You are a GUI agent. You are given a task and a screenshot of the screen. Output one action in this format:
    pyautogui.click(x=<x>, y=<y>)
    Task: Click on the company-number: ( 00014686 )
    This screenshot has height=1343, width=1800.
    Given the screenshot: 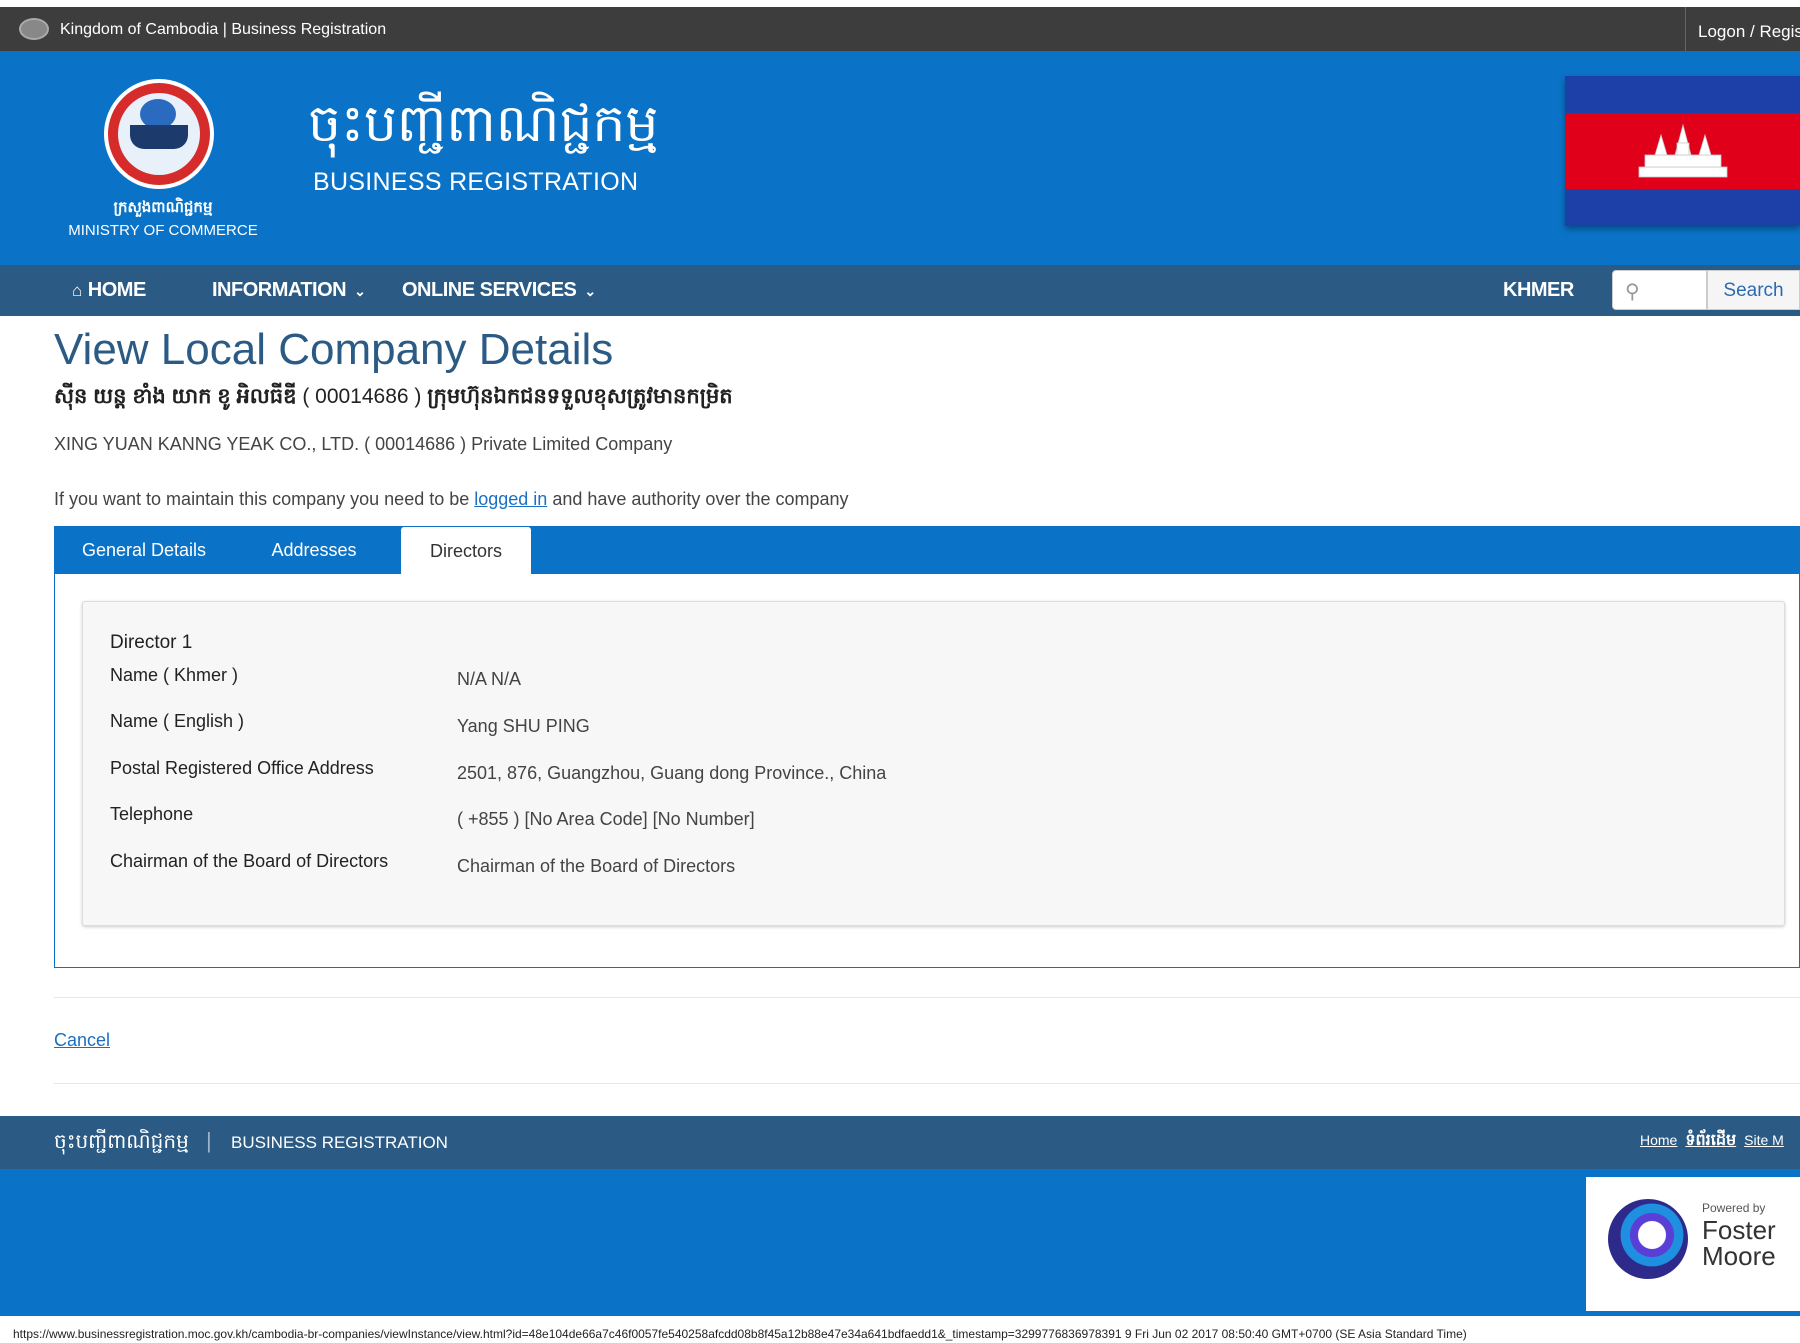 What is the action you would take?
    pyautogui.click(x=362, y=396)
    